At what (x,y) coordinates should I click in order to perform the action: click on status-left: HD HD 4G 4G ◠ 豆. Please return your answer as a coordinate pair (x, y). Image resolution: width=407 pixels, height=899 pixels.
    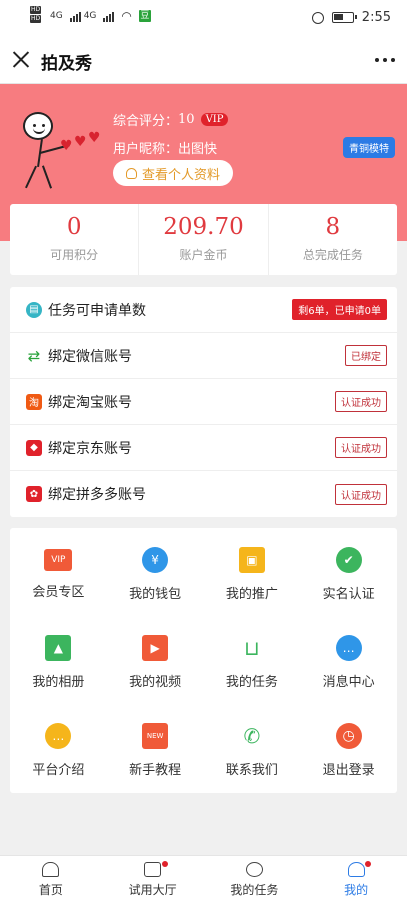
    Looking at the image, I should click on (90, 14).